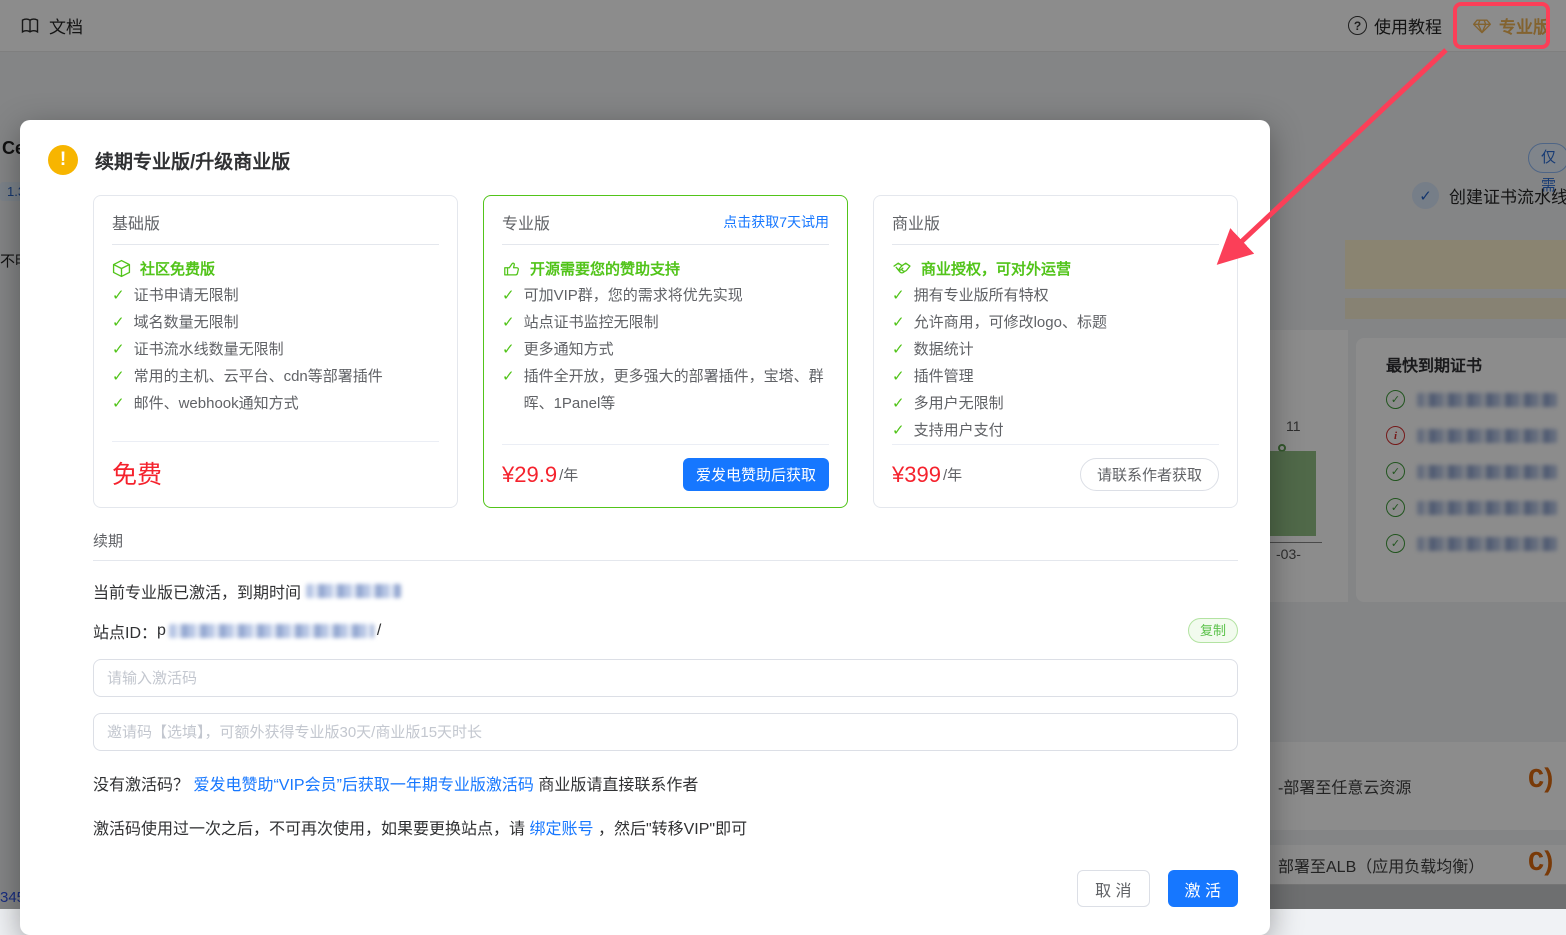  I want to click on modal-footer: 取 消 激 活, so click(645, 888).